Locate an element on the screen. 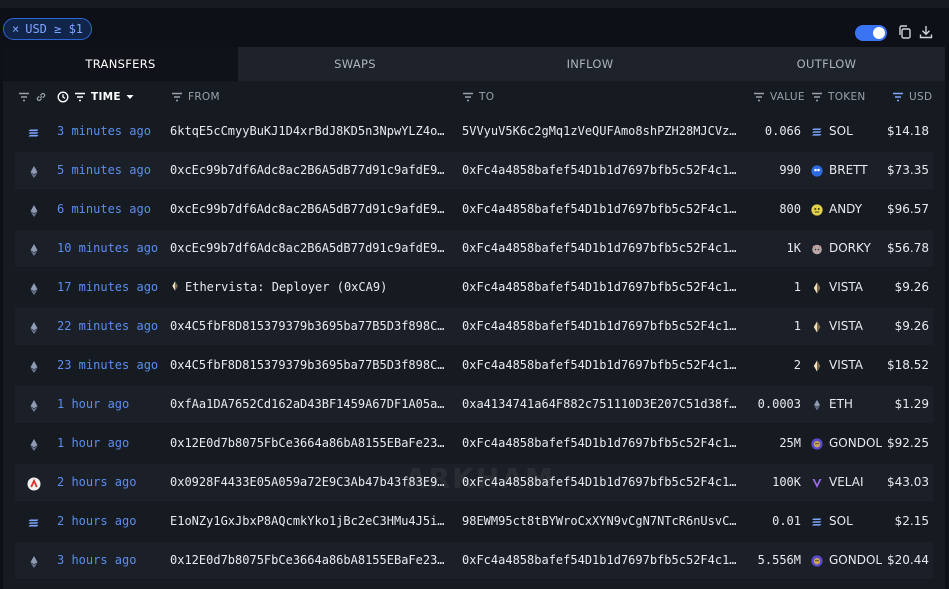 The height and width of the screenshot is (589, 949). vista-icon is located at coordinates (817, 288).